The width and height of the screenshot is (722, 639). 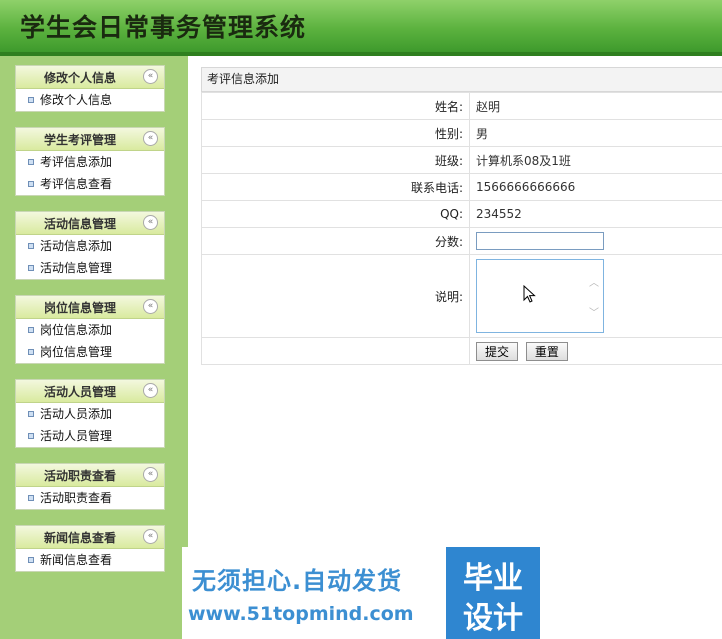 What do you see at coordinates (163, 27) in the screenshot?
I see `app-title: 学生会日常事务管理系统` at bounding box center [163, 27].